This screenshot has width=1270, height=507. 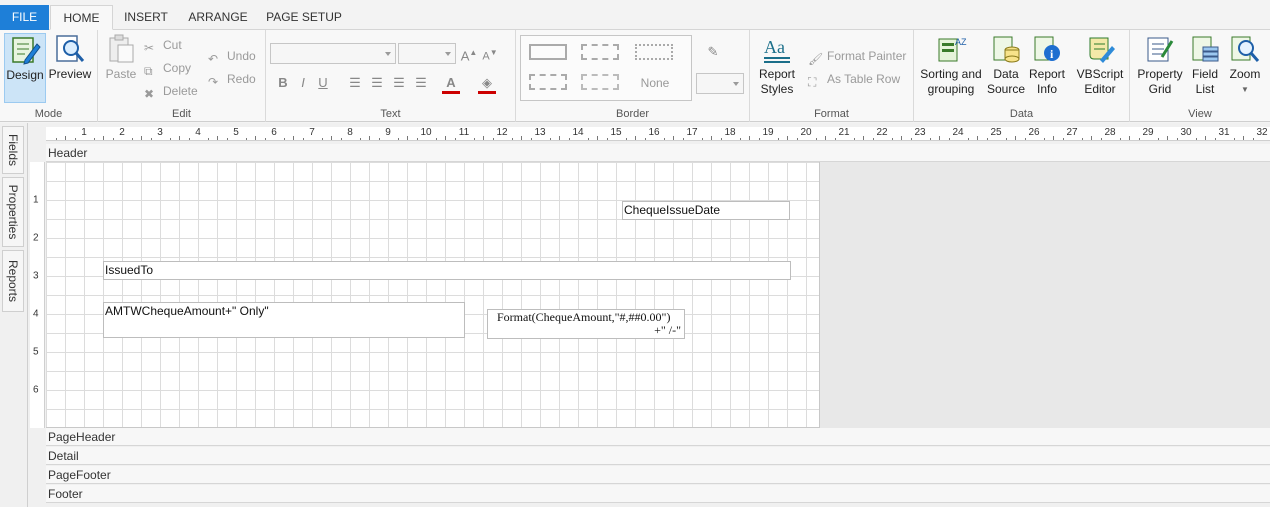 I want to click on ruler-number: 30, so click(x=1186, y=132).